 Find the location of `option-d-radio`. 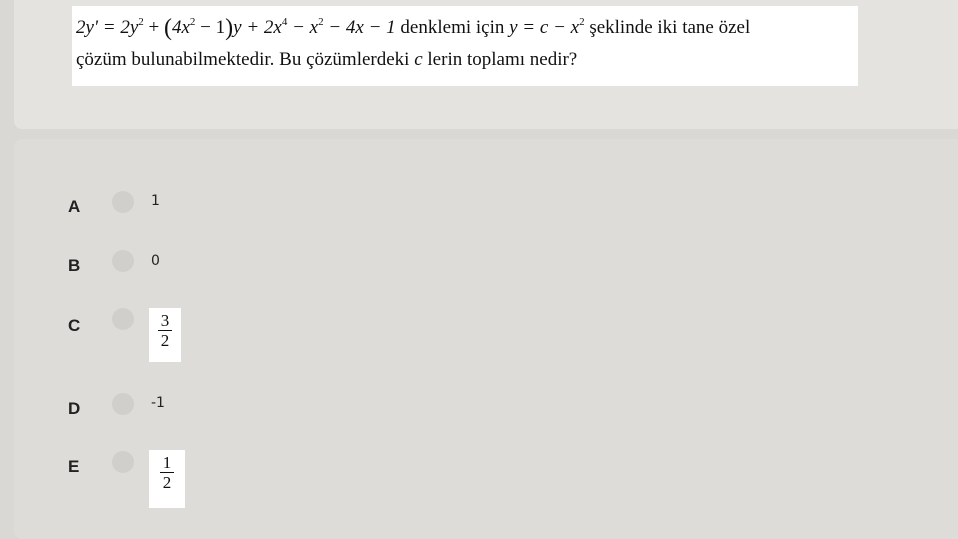

option-d-radio is located at coordinates (123, 404).